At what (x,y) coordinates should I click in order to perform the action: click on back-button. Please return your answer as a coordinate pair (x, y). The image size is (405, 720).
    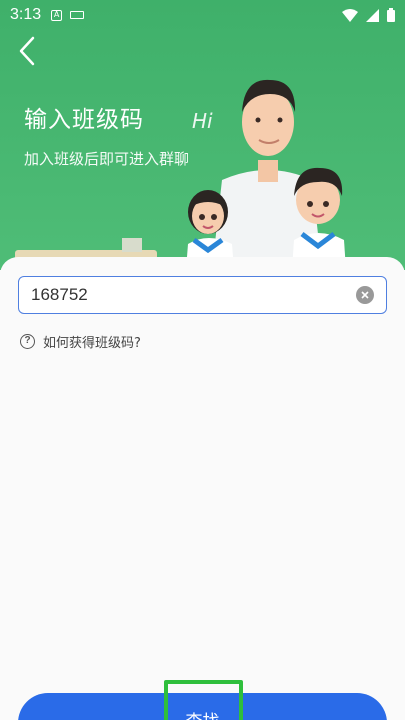
    Looking at the image, I should click on (27, 51).